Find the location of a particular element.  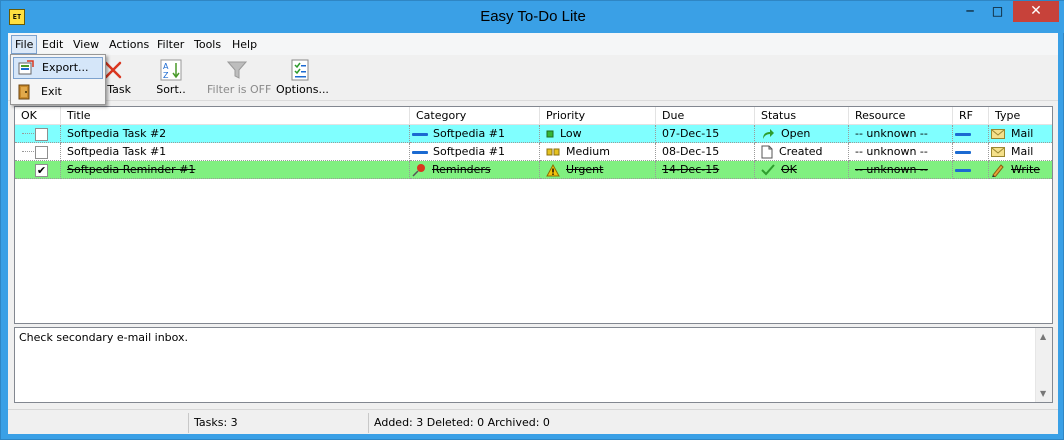

column-header-type: Type is located at coordinates (1020, 116).